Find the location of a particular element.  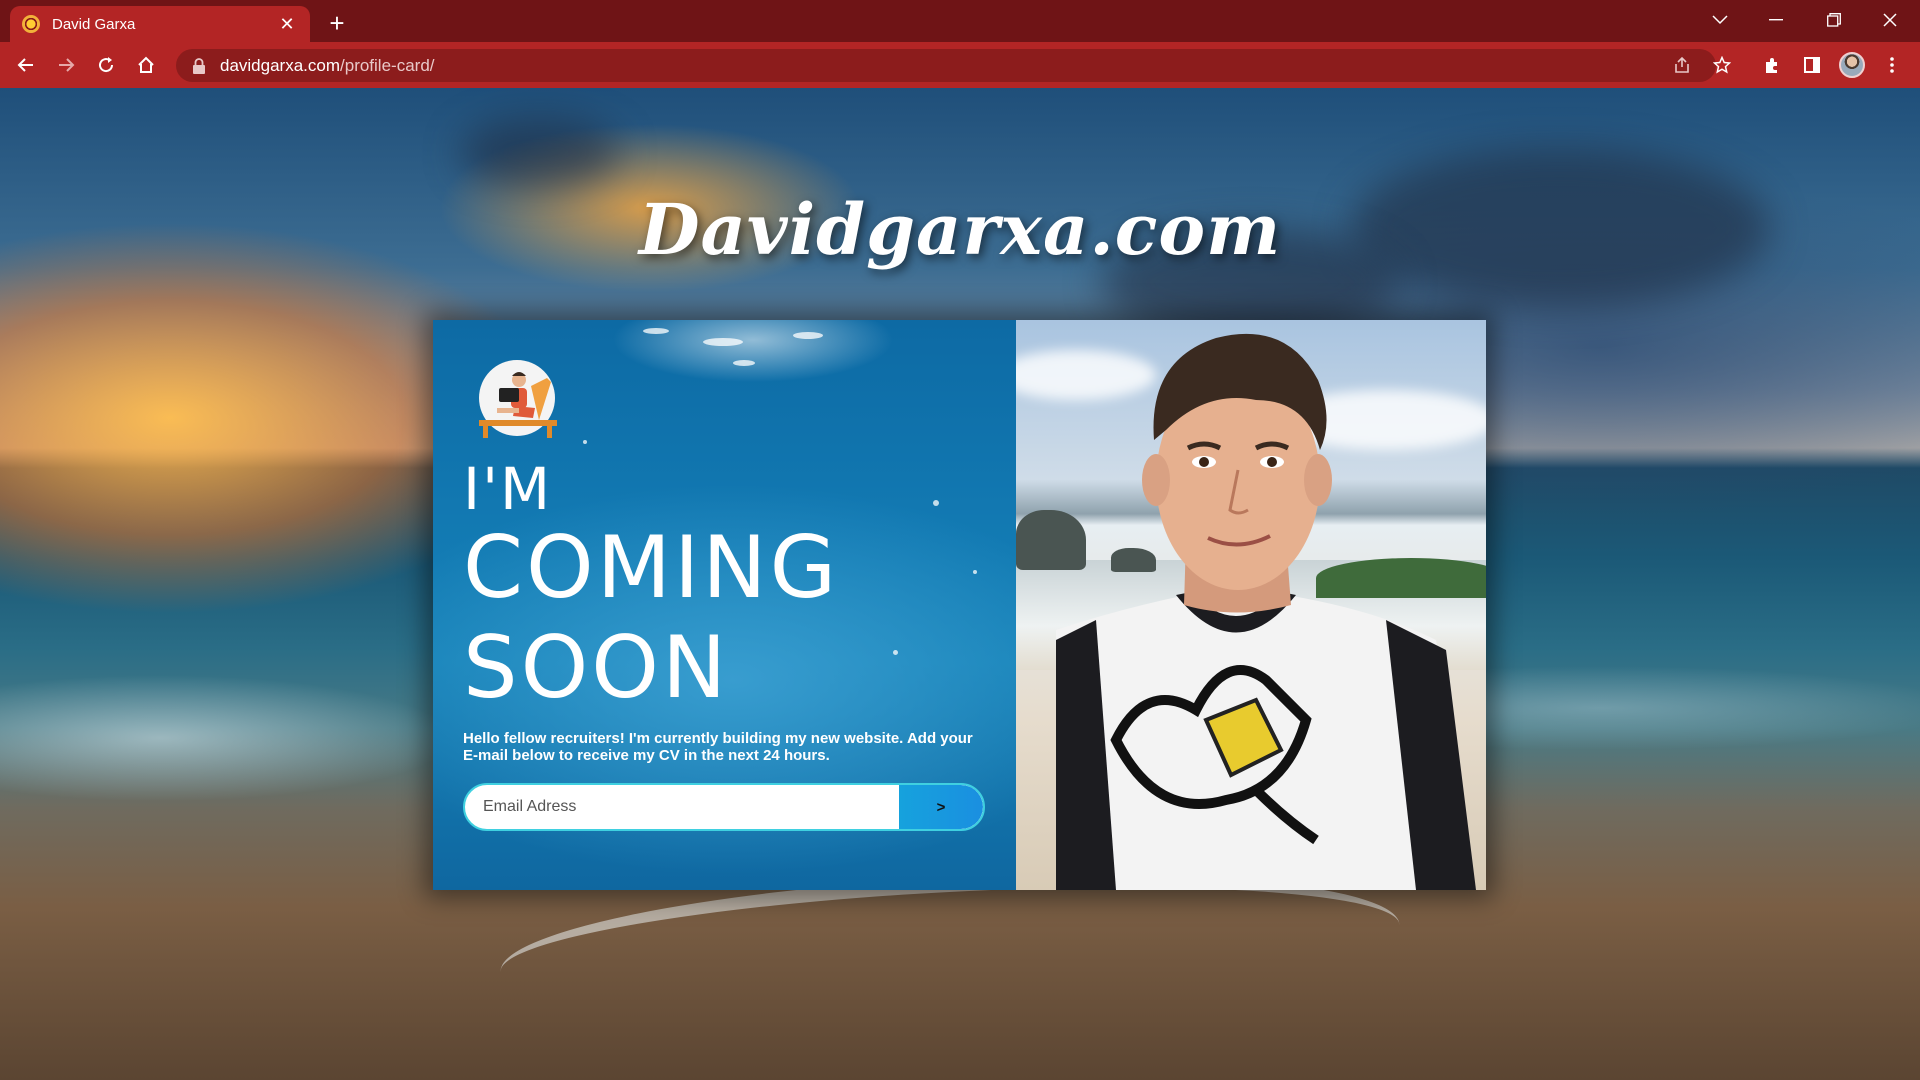

minimize-icon is located at coordinates (1776, 20).